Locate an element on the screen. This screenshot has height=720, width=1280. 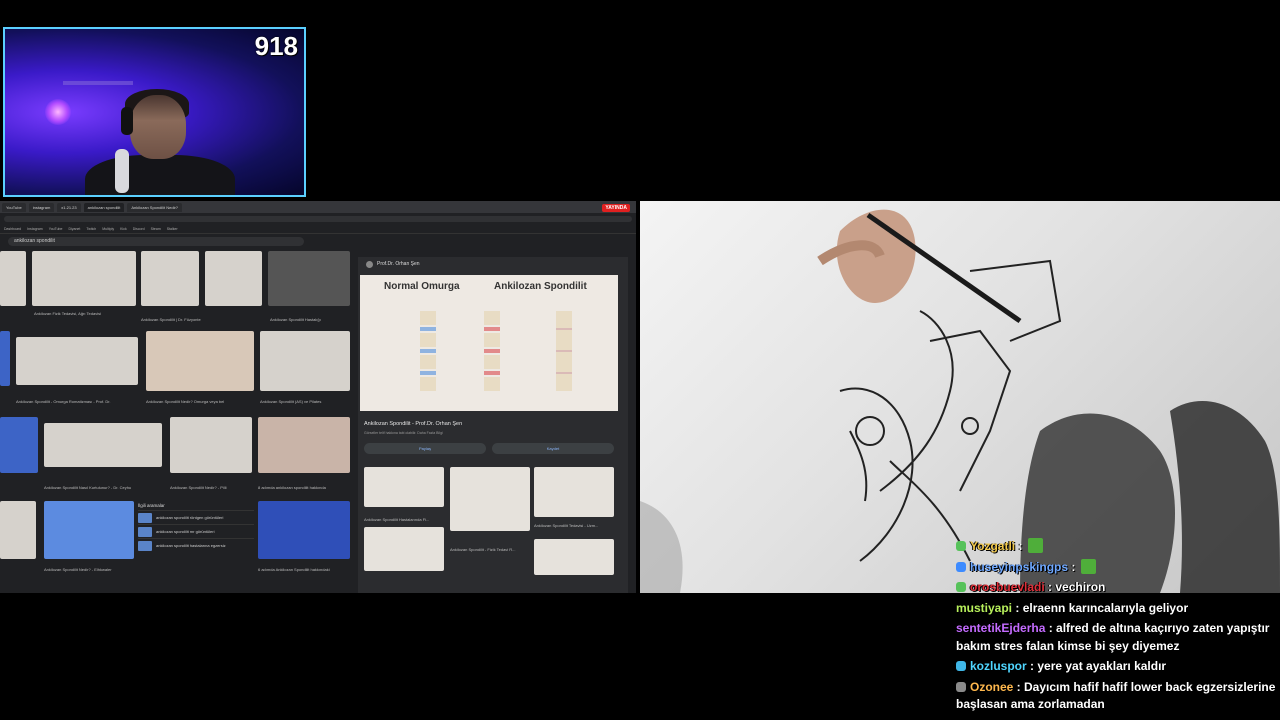
chat-username: mustiyapi is located at coordinates (984, 608).